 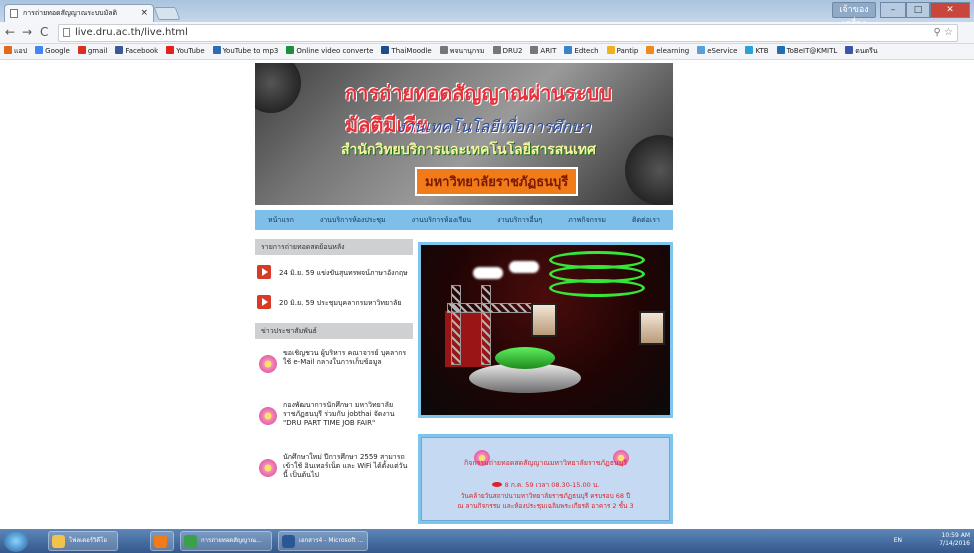 What do you see at coordinates (16, 541) in the screenshot?
I see `start-button` at bounding box center [16, 541].